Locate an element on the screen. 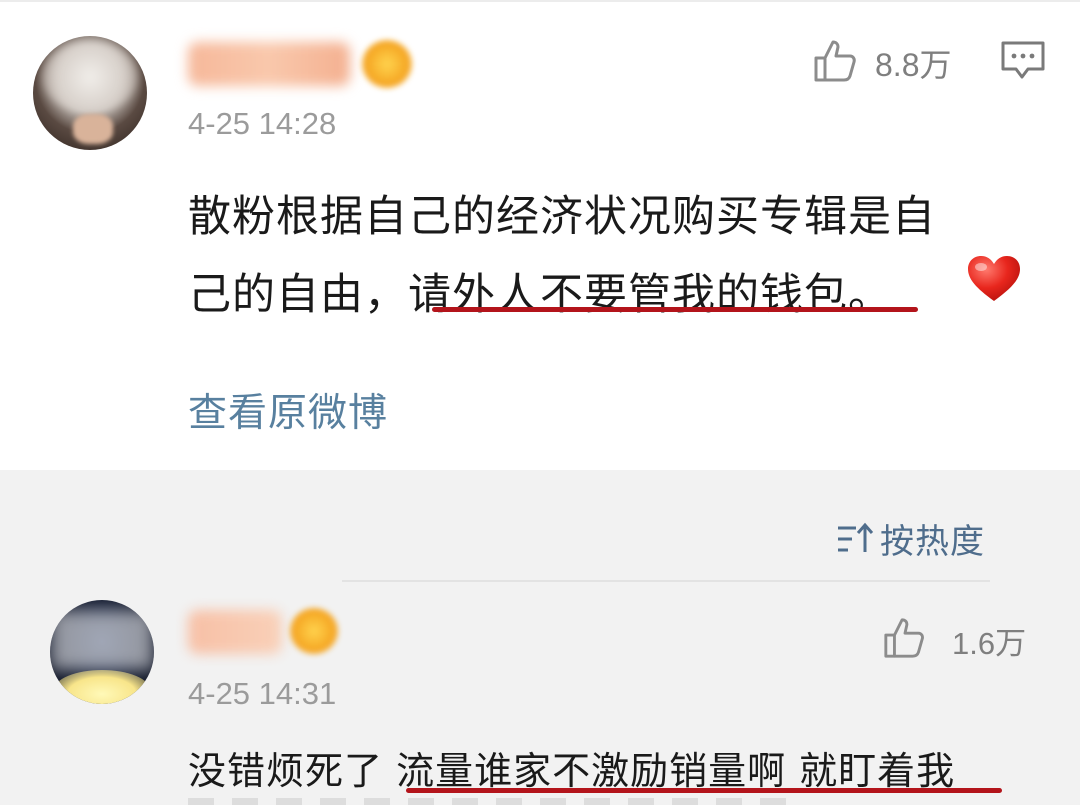 The image size is (1080, 805). comment-text: 己的自由， is located at coordinates (298, 295).